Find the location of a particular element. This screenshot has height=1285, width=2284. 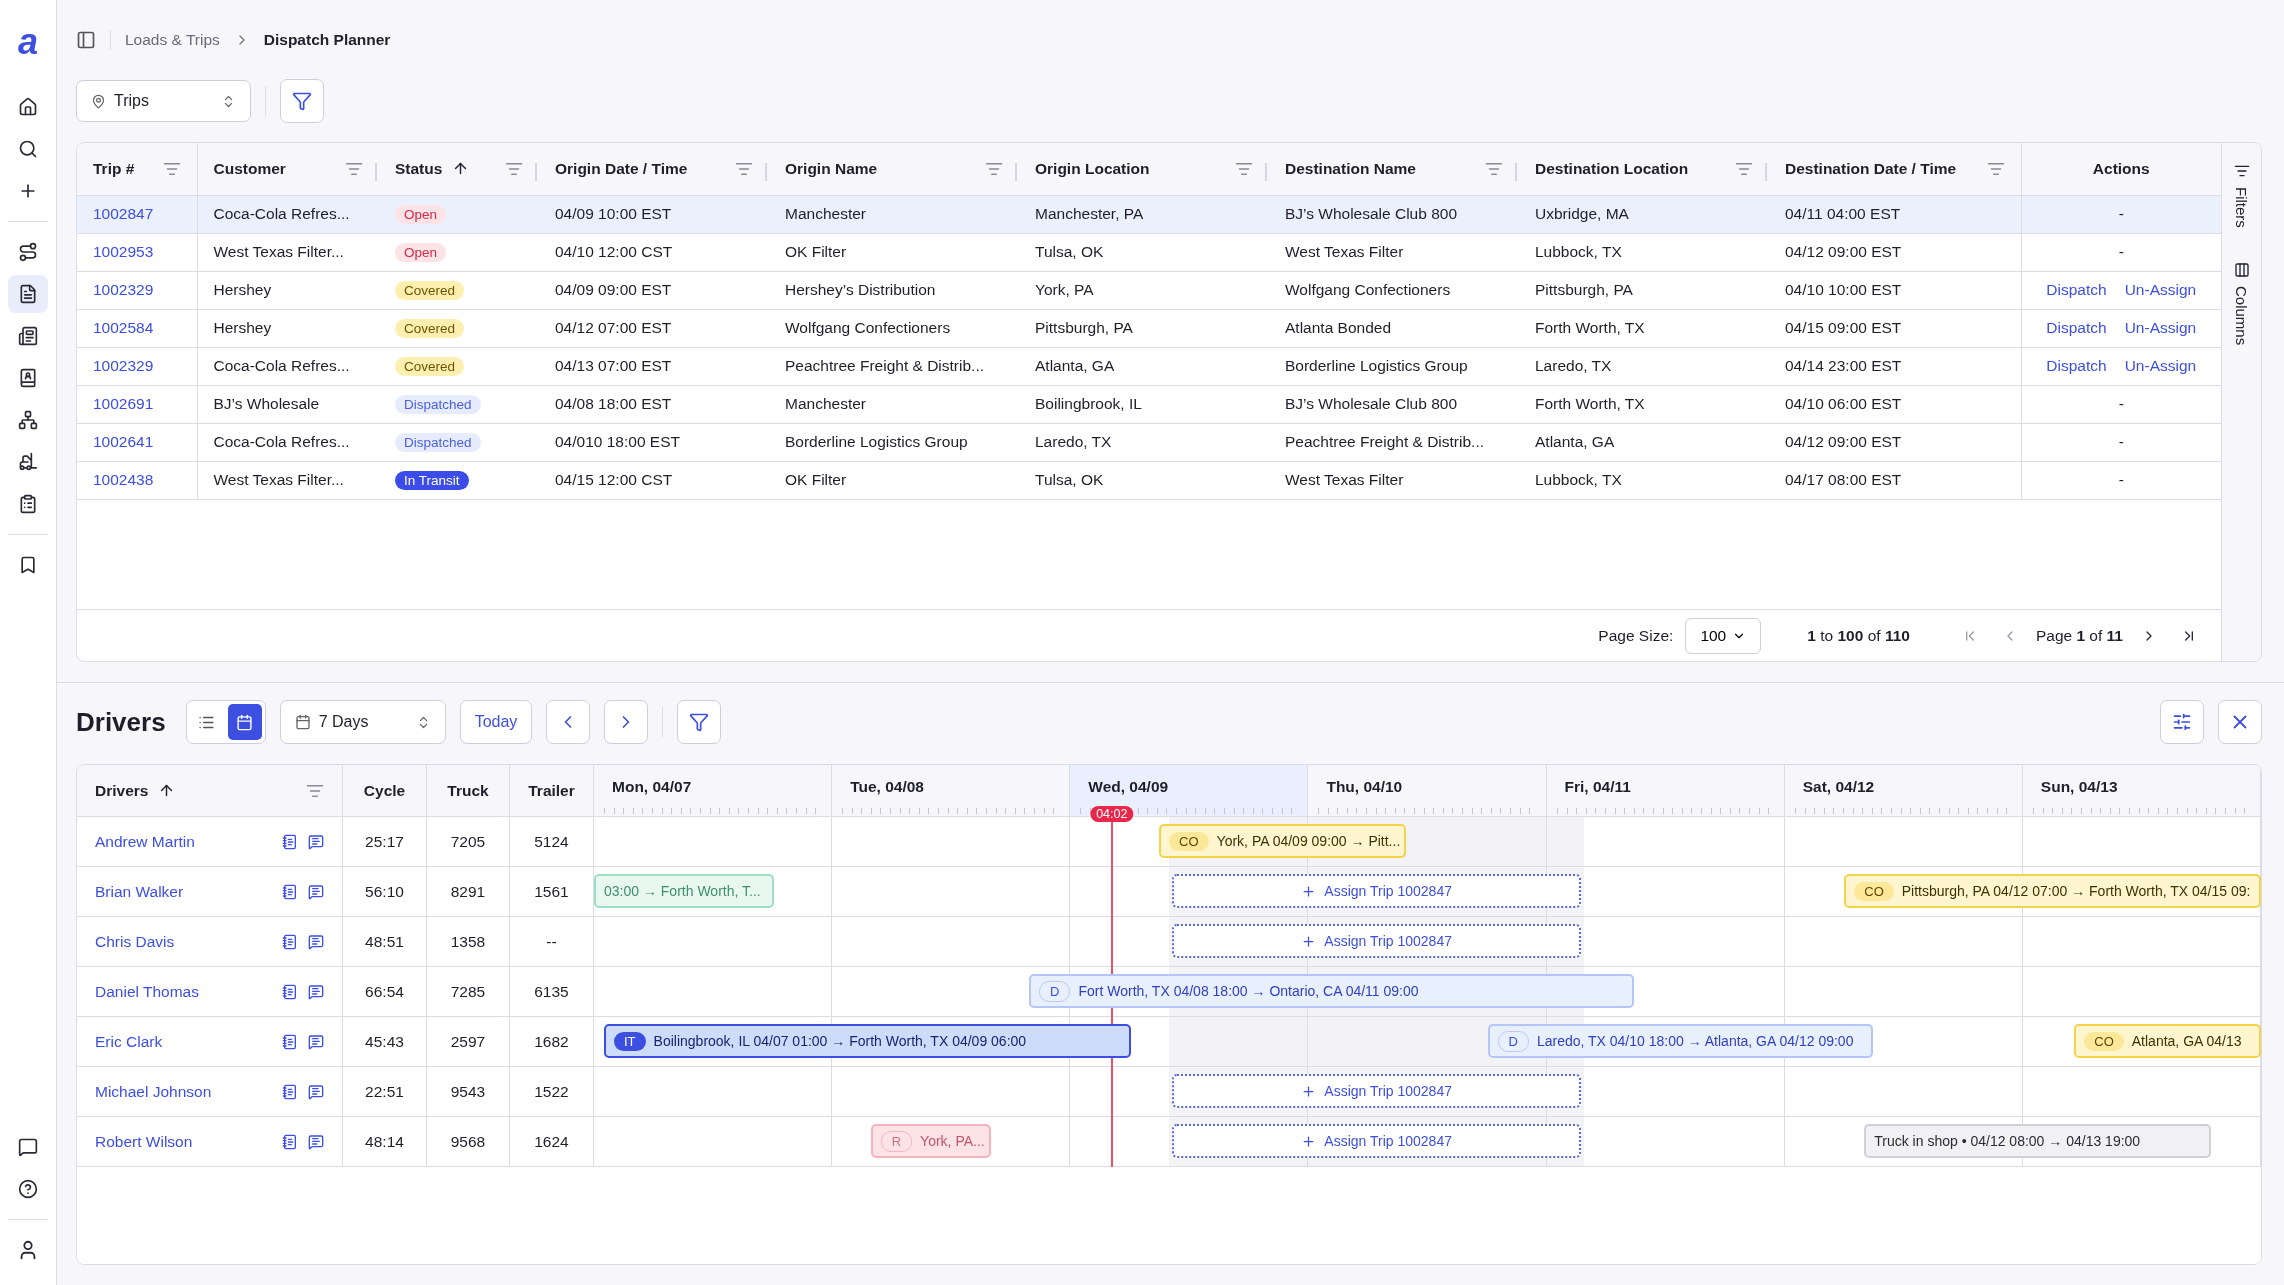

nav-item is located at coordinates (28, 294).